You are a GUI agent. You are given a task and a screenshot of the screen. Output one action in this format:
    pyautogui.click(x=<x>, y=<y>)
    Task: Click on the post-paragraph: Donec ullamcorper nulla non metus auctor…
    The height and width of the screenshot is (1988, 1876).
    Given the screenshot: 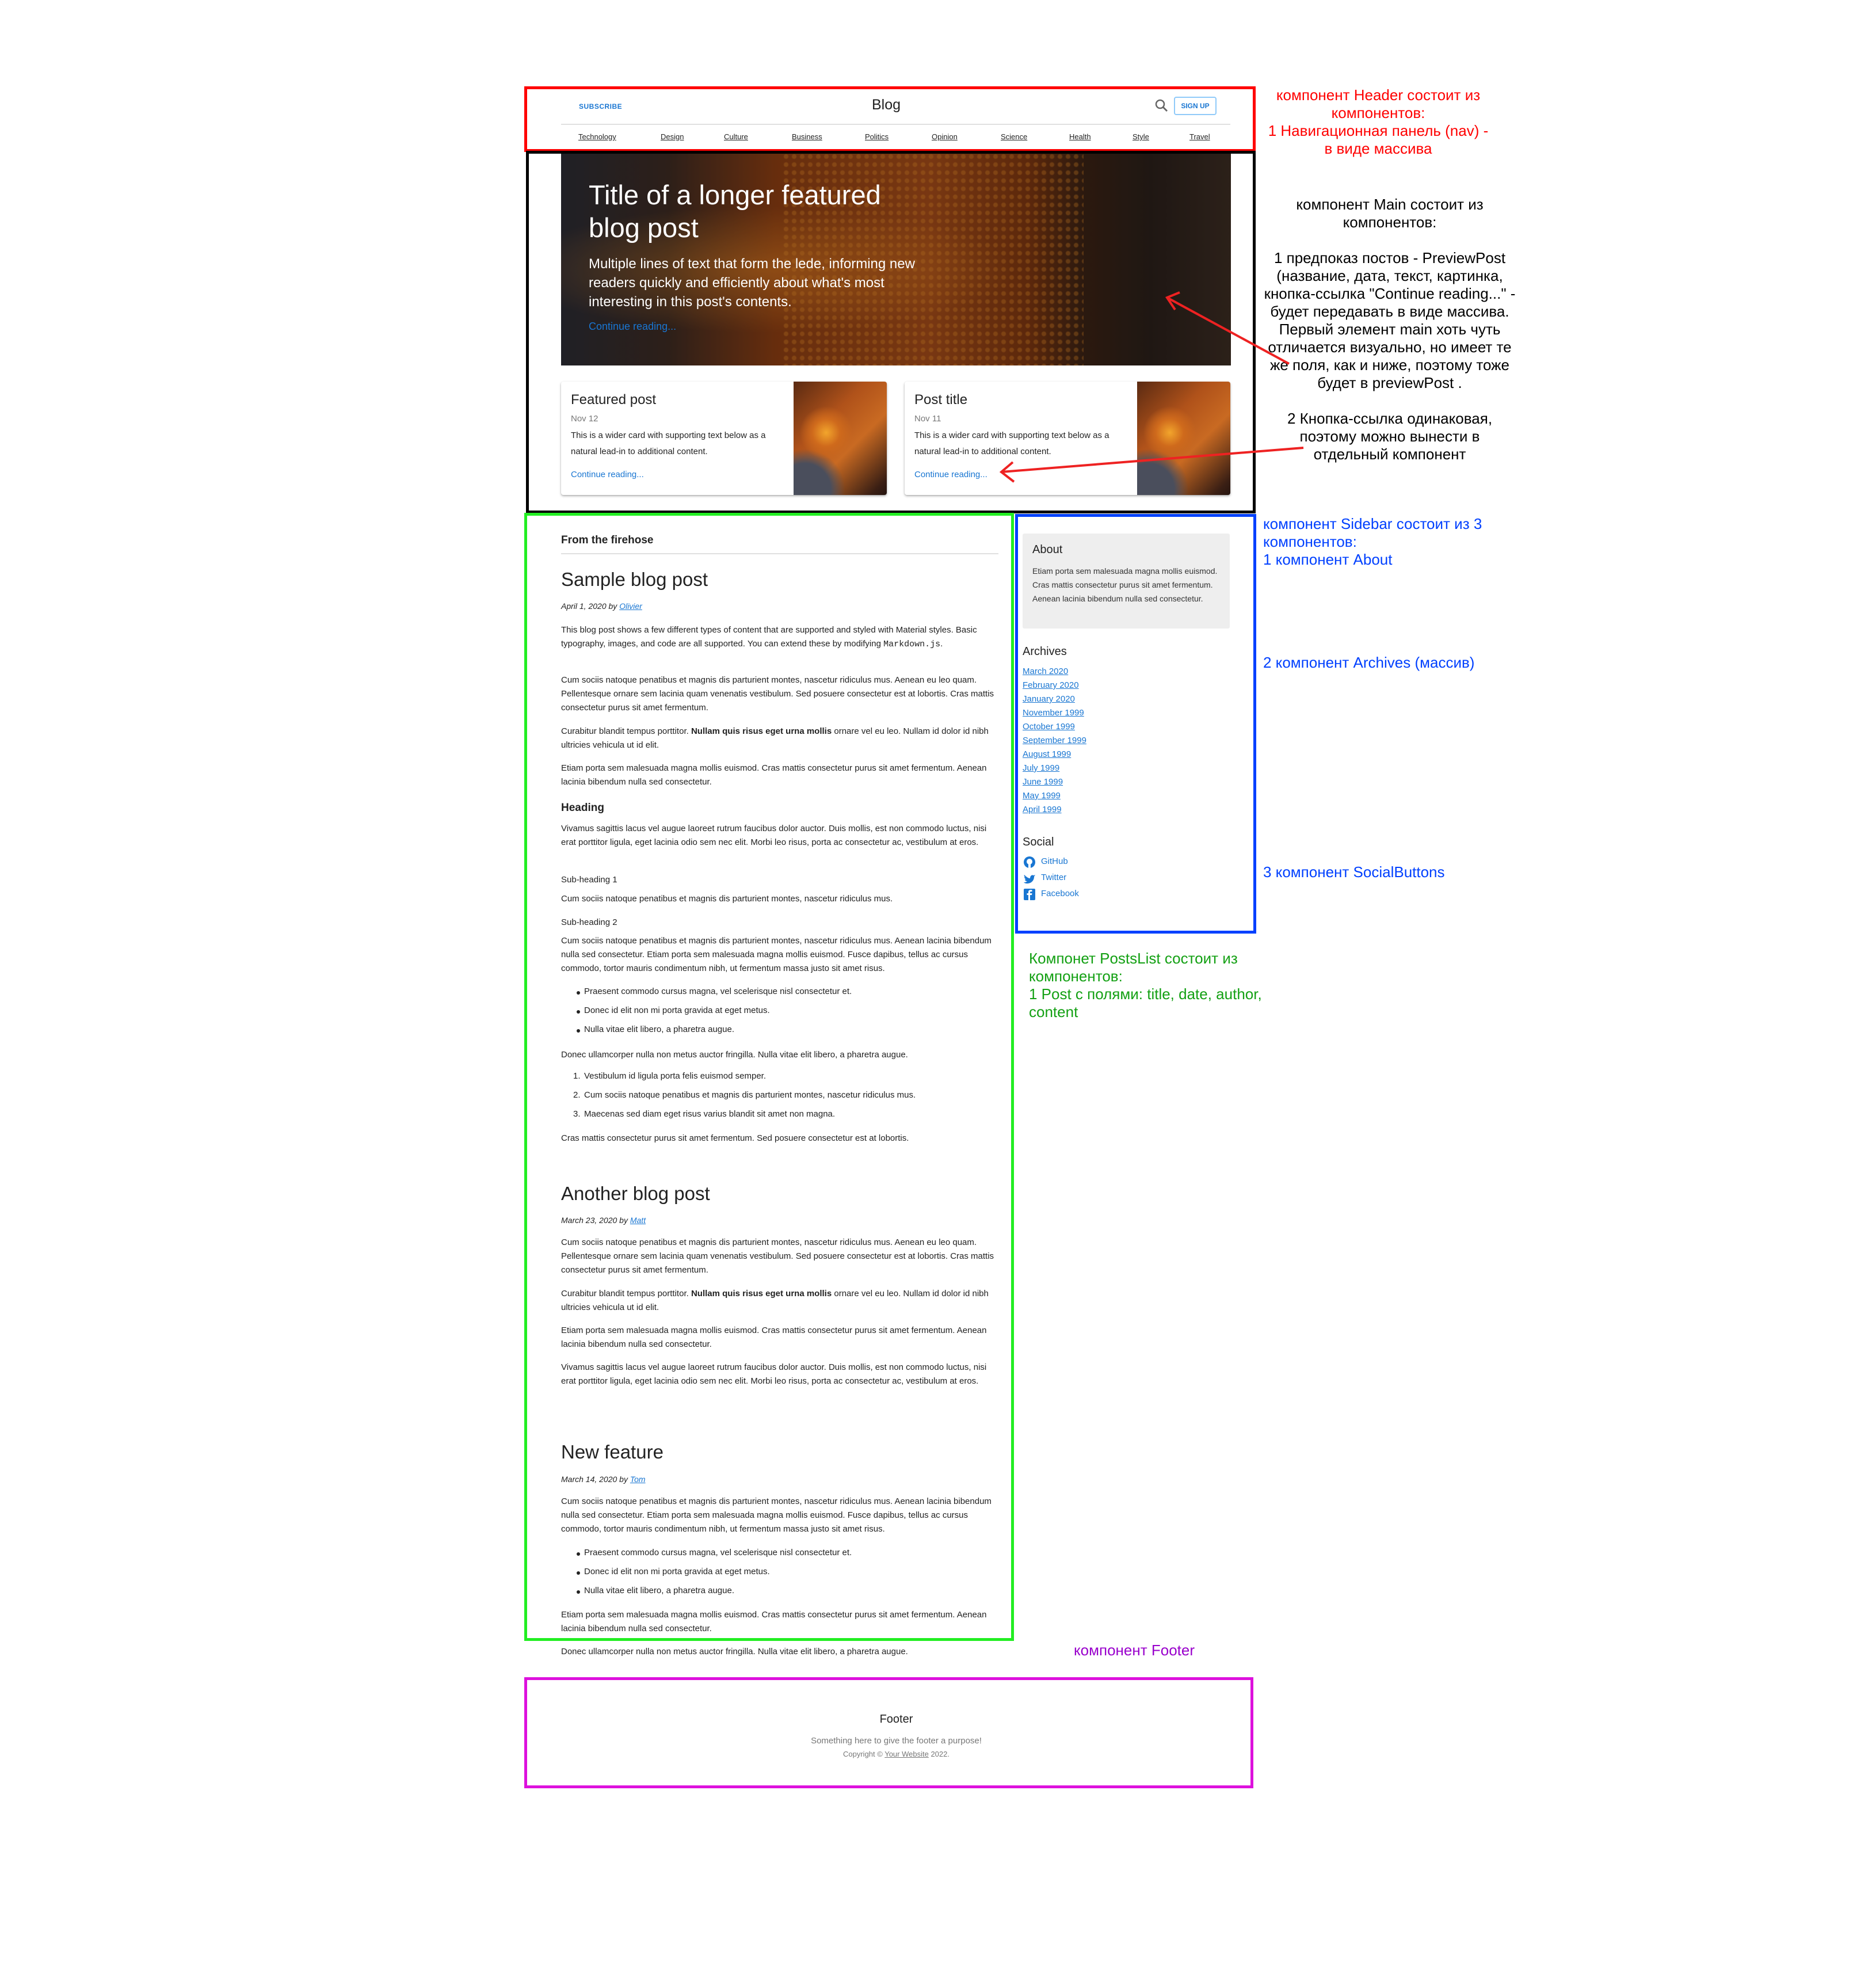 What is the action you would take?
    pyautogui.click(x=734, y=1652)
    